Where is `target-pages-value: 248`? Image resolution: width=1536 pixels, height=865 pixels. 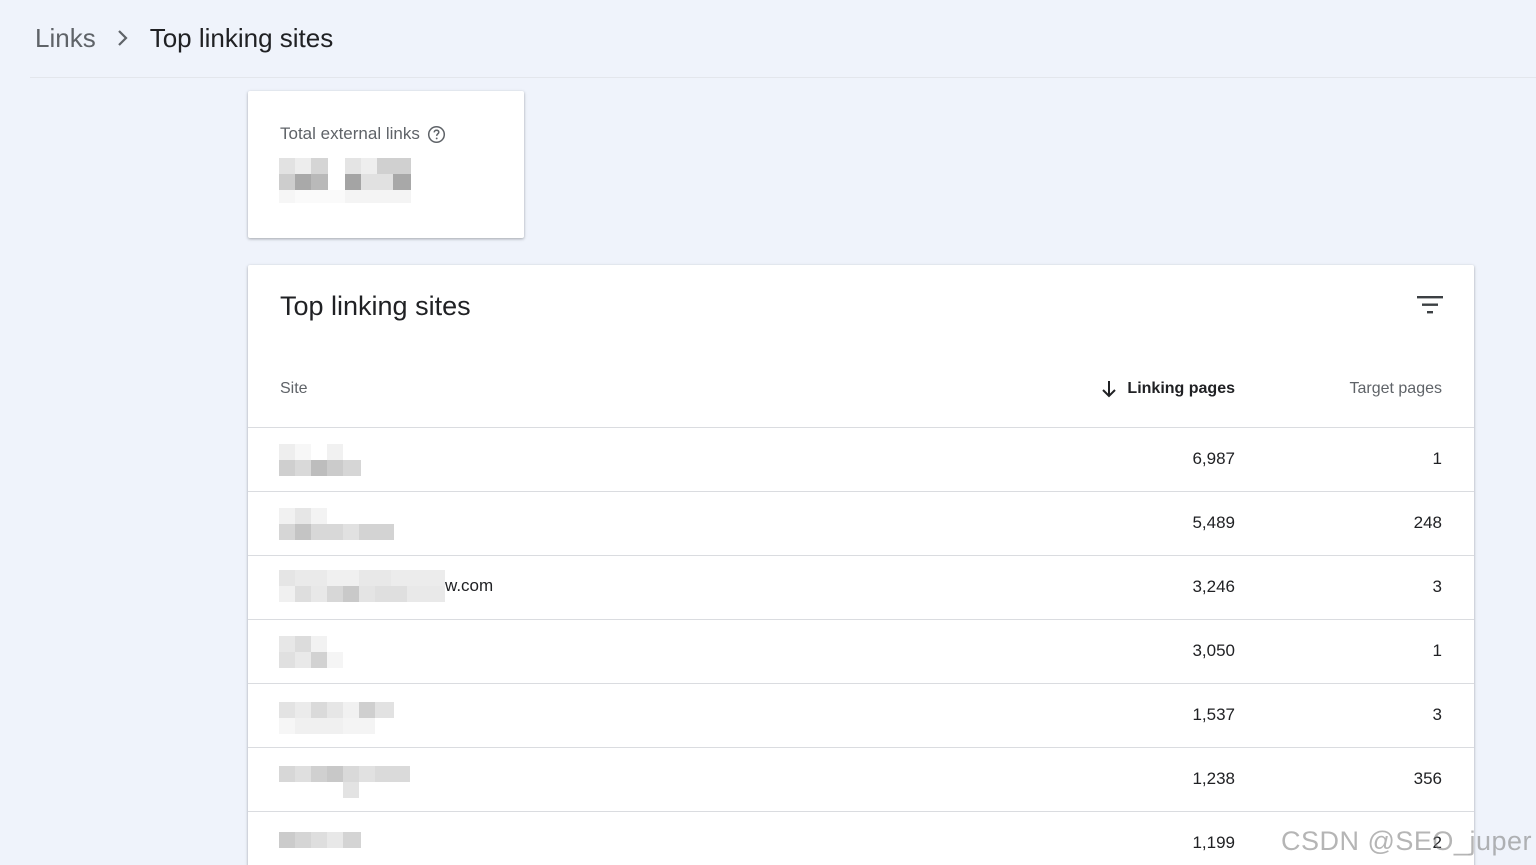
target-pages-value: 248 is located at coordinates (1427, 522).